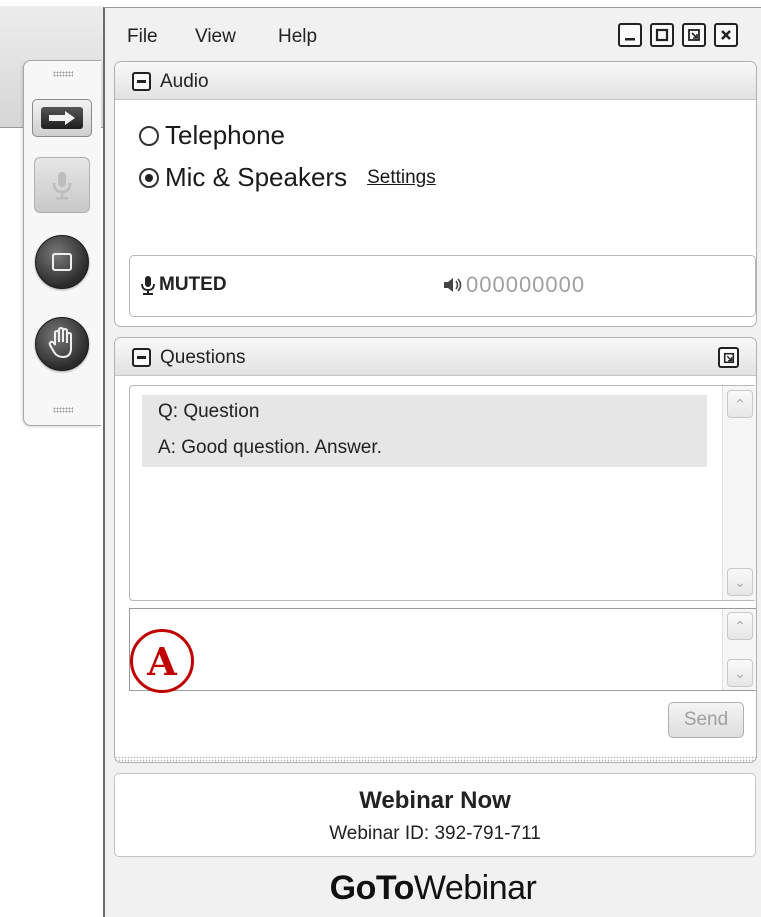  I want to click on telephone-label: Telephone, so click(225, 135).